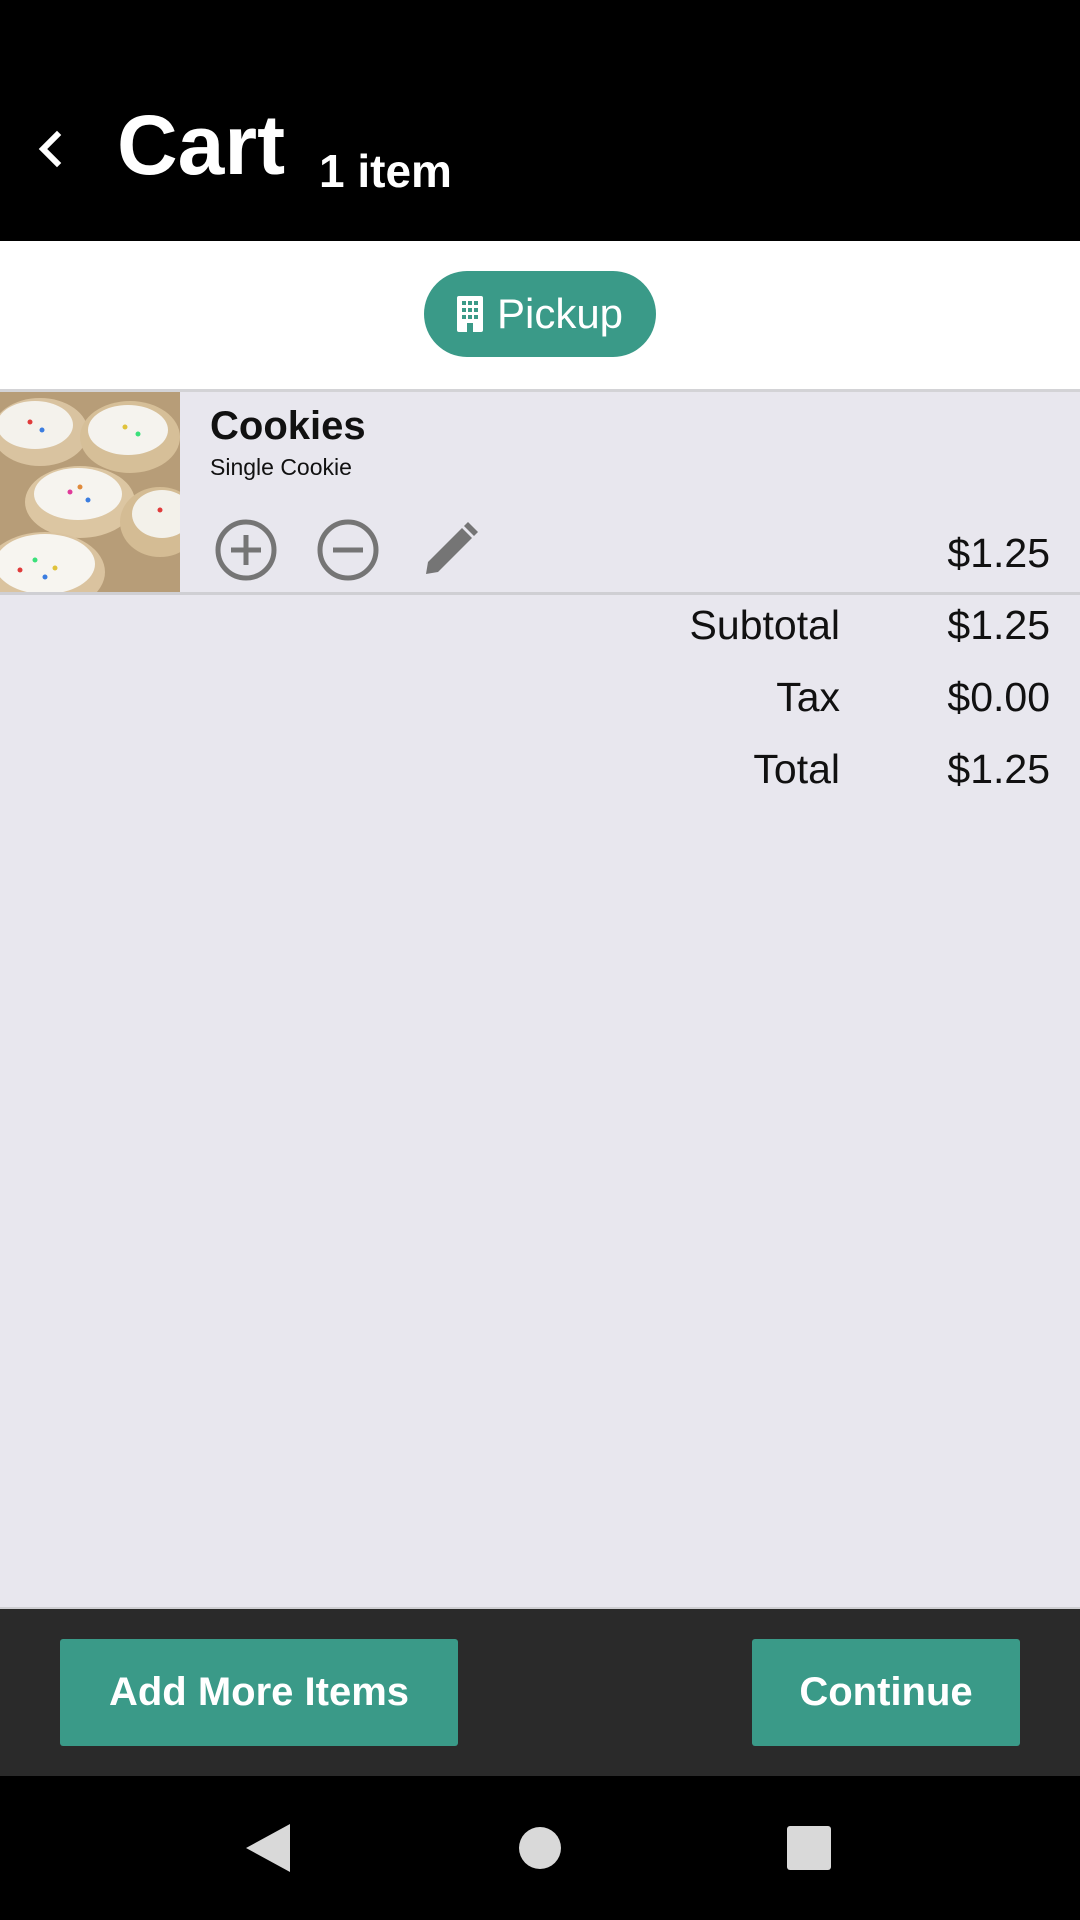  What do you see at coordinates (540, 1692) in the screenshot?
I see `bottom-action-bar: Add More Items Continue` at bounding box center [540, 1692].